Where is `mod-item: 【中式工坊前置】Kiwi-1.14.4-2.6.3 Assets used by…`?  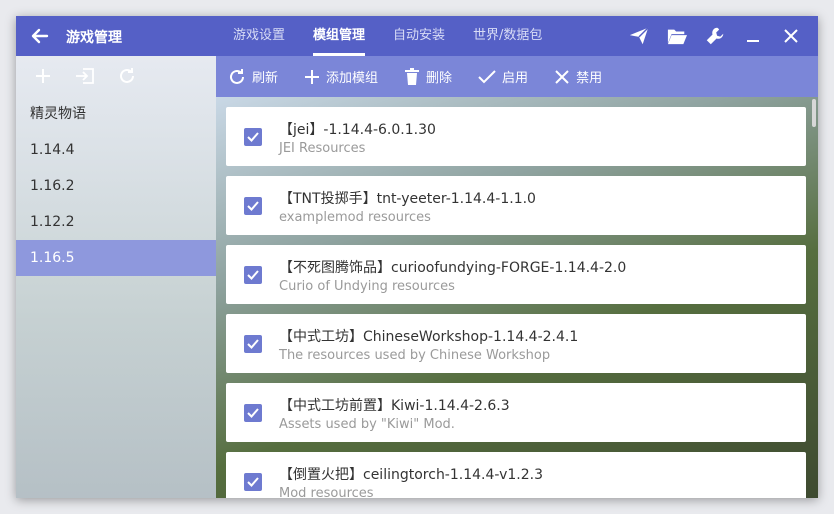 mod-item: 【中式工坊前置】Kiwi-1.14.4-2.6.3 Assets used by… is located at coordinates (516, 412).